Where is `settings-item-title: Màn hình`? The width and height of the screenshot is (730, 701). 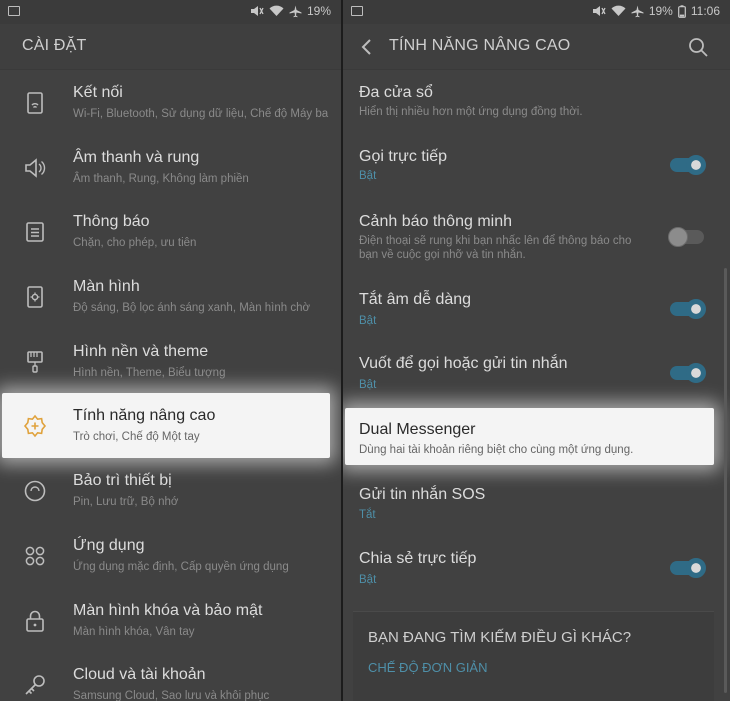
settings-item-title: Màn hình is located at coordinates (106, 287).